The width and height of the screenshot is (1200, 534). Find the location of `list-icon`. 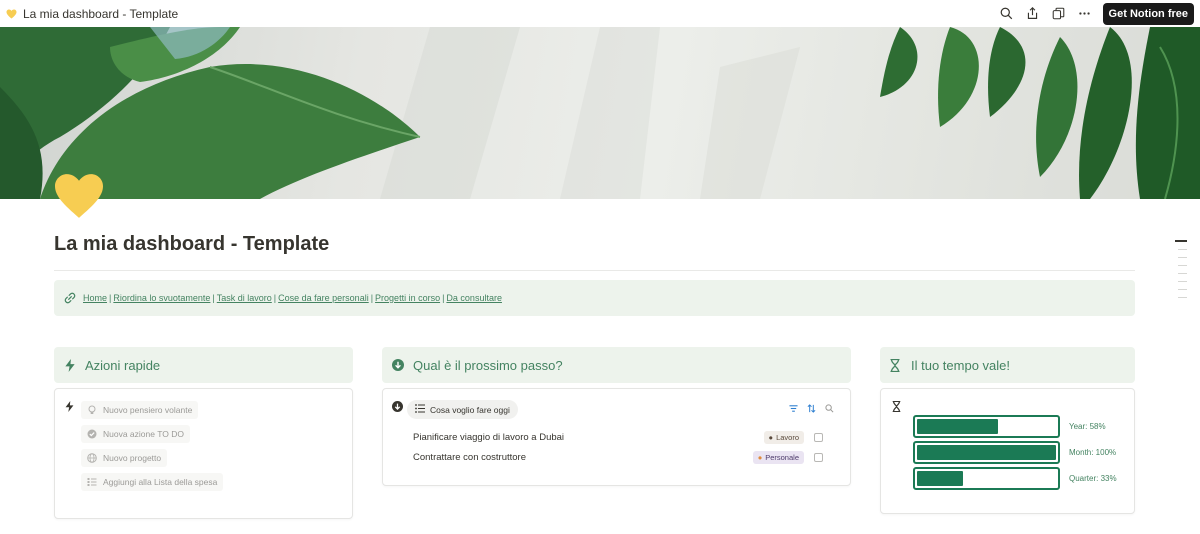

list-icon is located at coordinates (92, 482).